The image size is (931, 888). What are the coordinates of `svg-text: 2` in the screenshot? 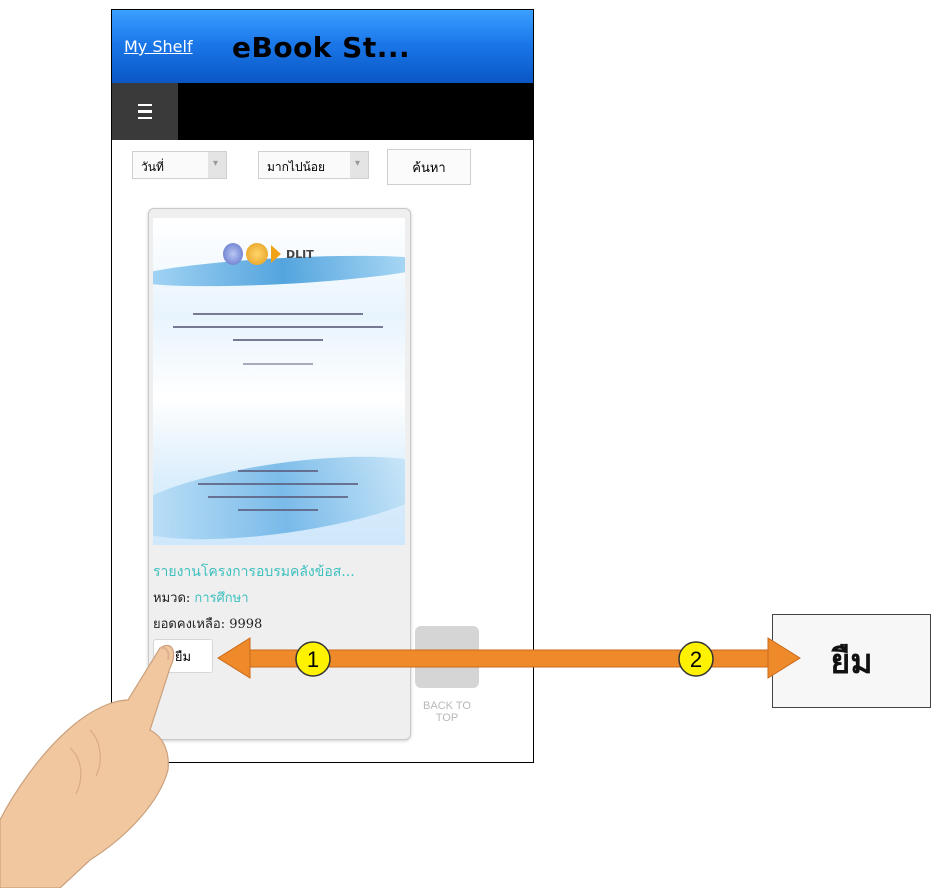 It's located at (696, 659).